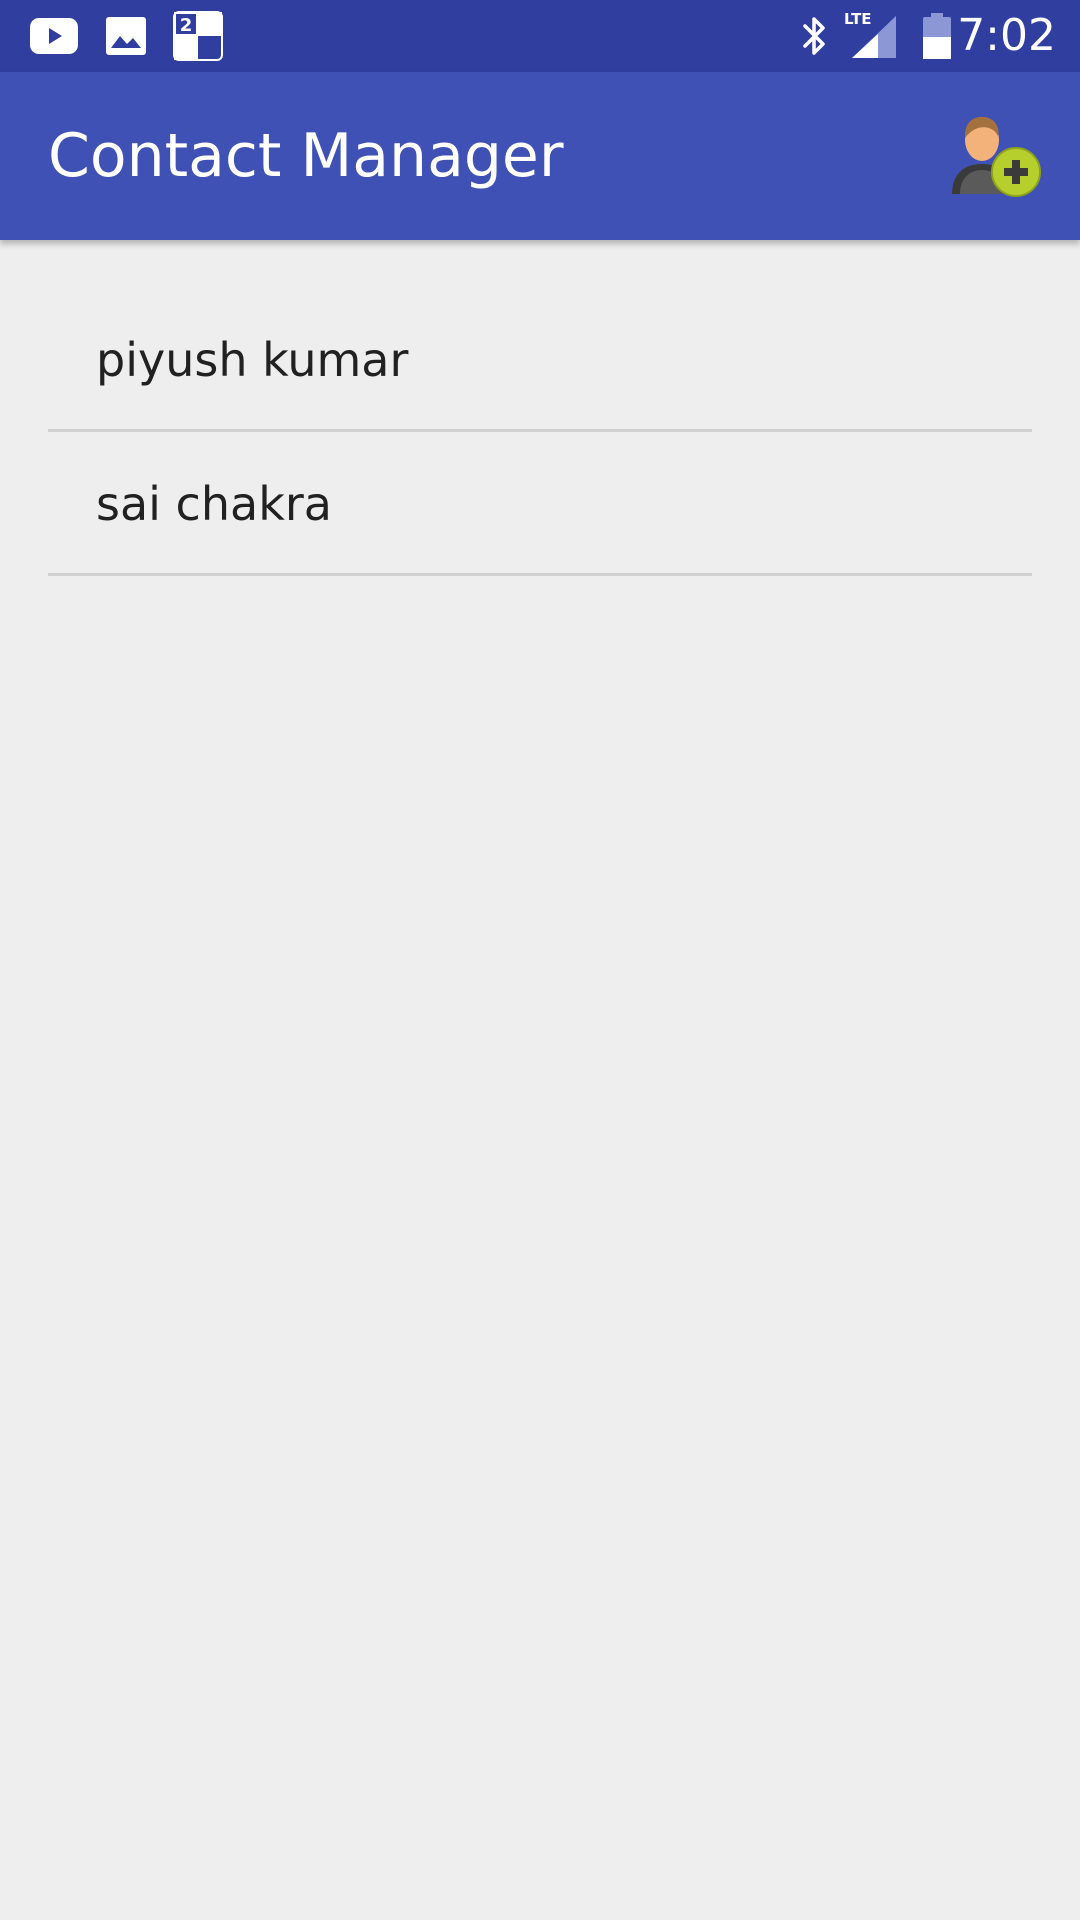 This screenshot has height=1920, width=1080. I want to click on bluetooth-icon, so click(815, 36).